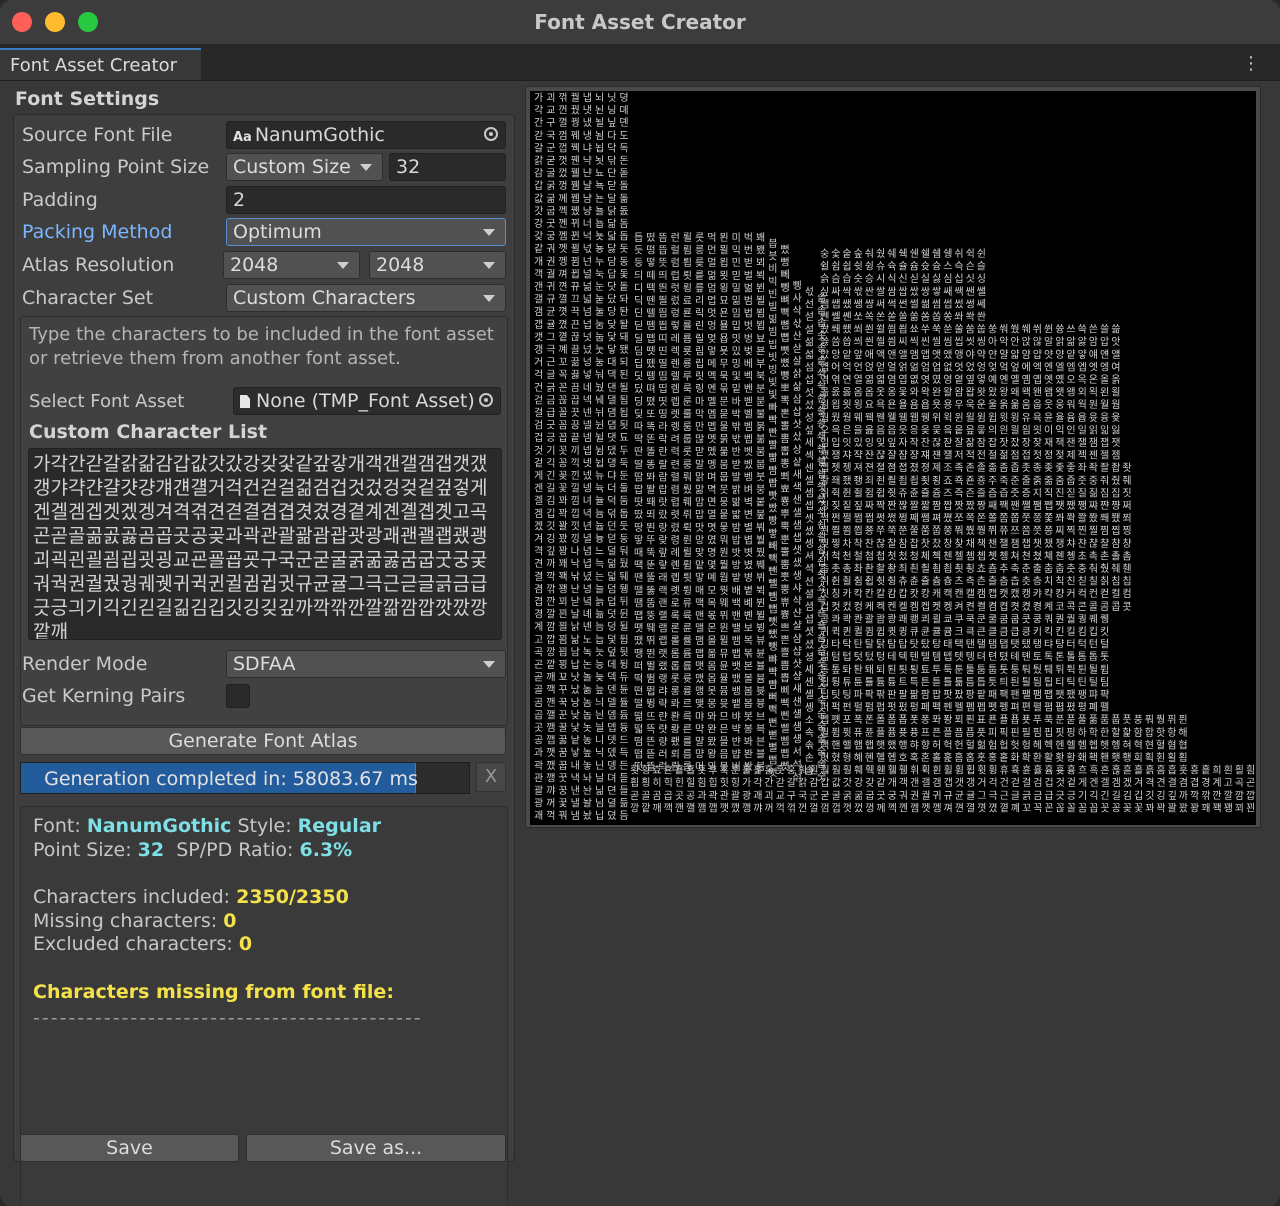 Image resolution: width=1280 pixels, height=1206 pixels. I want to click on atlas-glyph: 홀, so click(936, 757).